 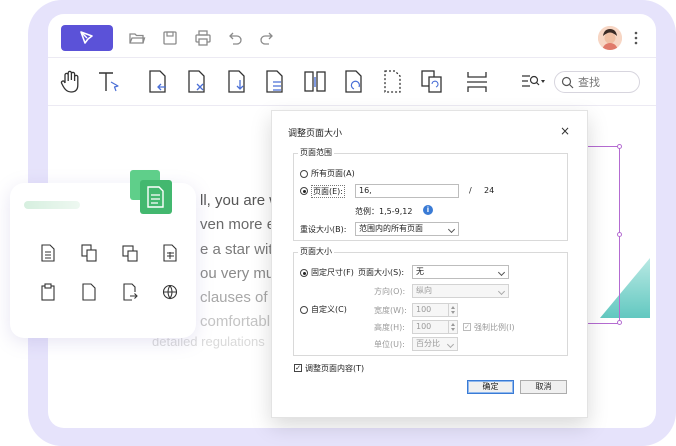 What do you see at coordinates (267, 38) in the screenshot?
I see `redo-icon` at bounding box center [267, 38].